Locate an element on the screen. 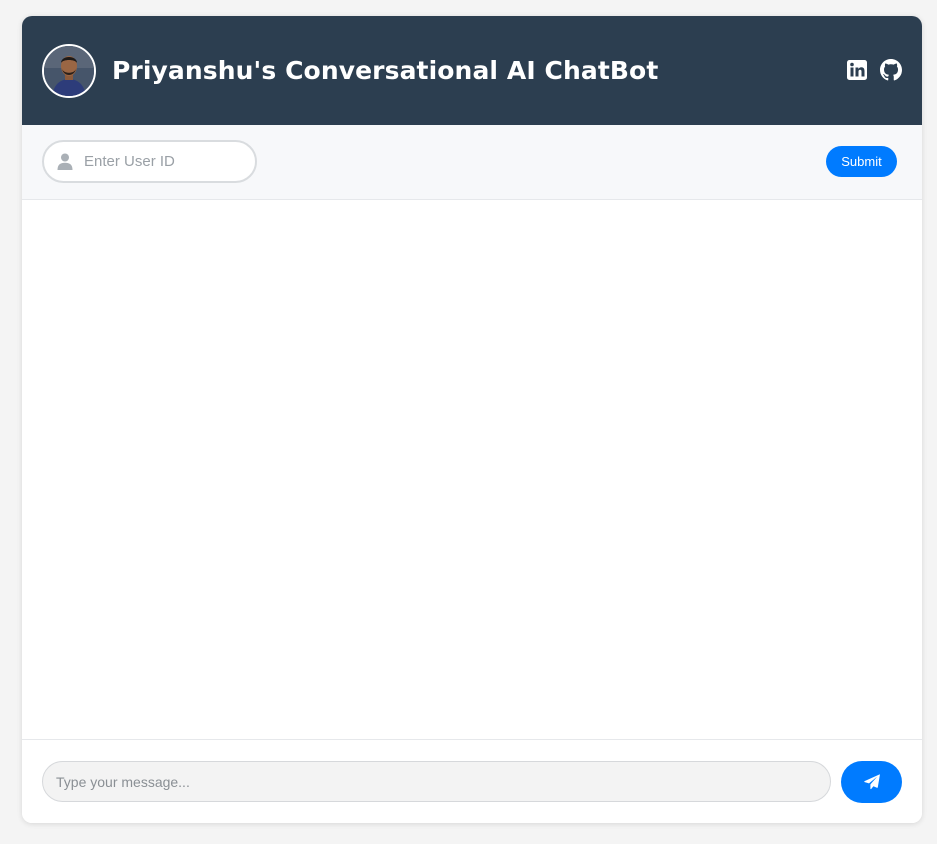 This screenshot has width=937, height=844. chat-header: Priyanshu's Conversational AI ChatBot is located at coordinates (472, 70).